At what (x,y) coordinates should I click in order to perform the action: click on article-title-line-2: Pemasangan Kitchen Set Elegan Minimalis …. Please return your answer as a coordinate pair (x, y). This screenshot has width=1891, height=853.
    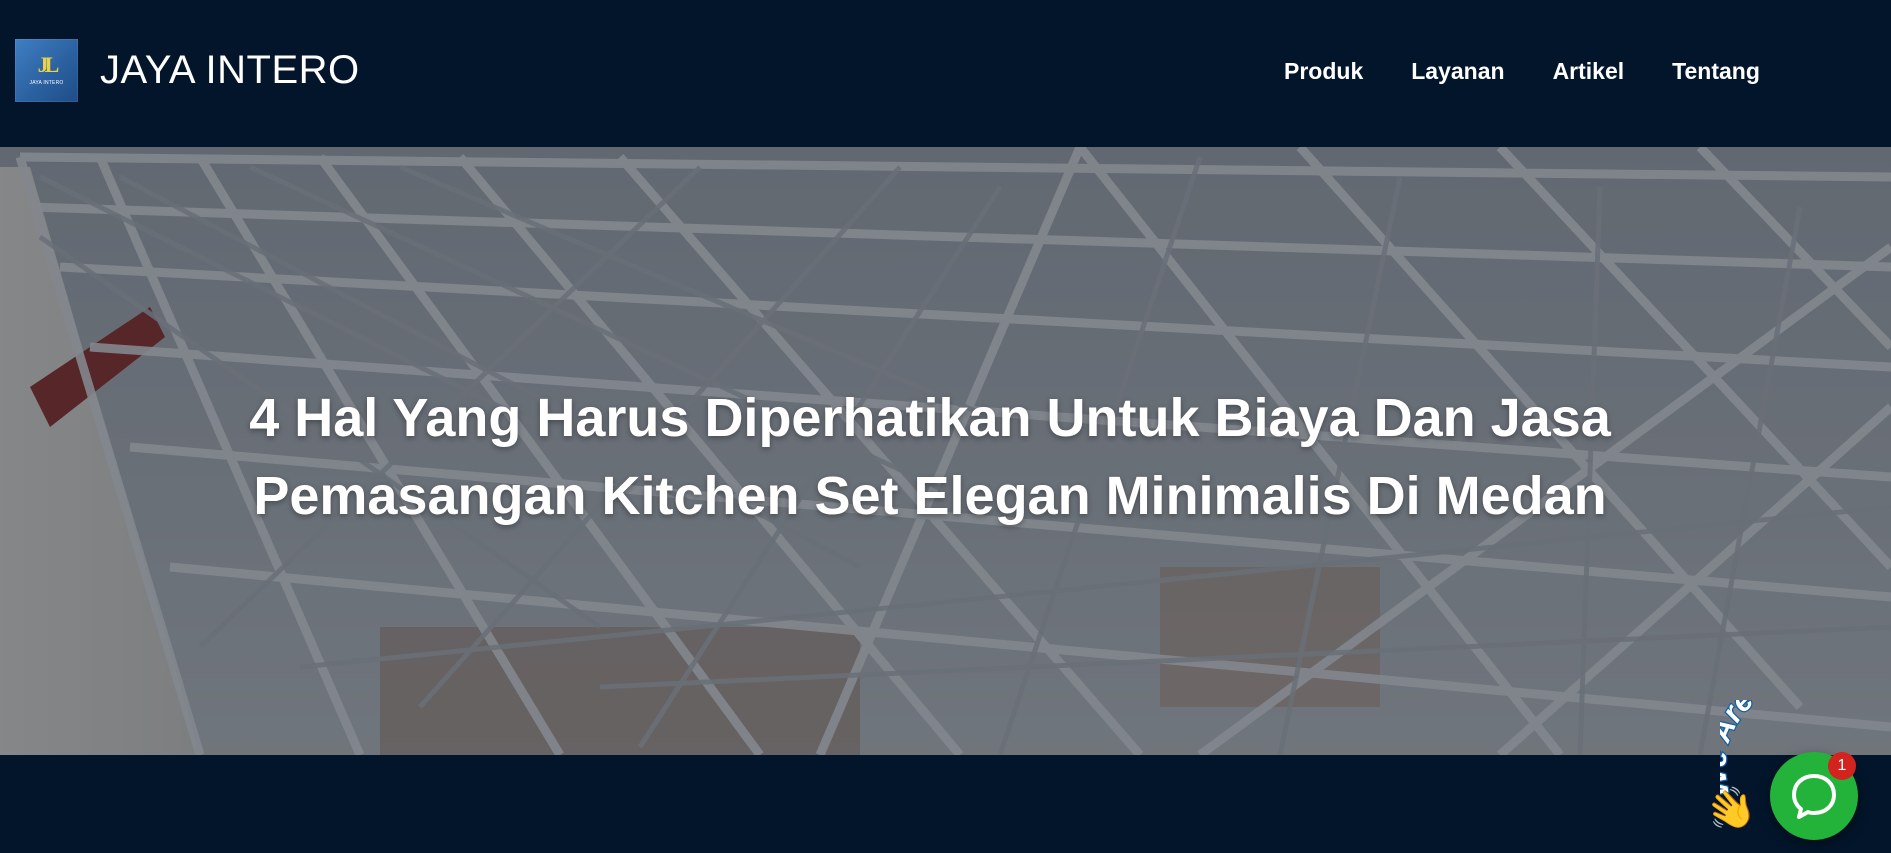
    Looking at the image, I should click on (930, 496).